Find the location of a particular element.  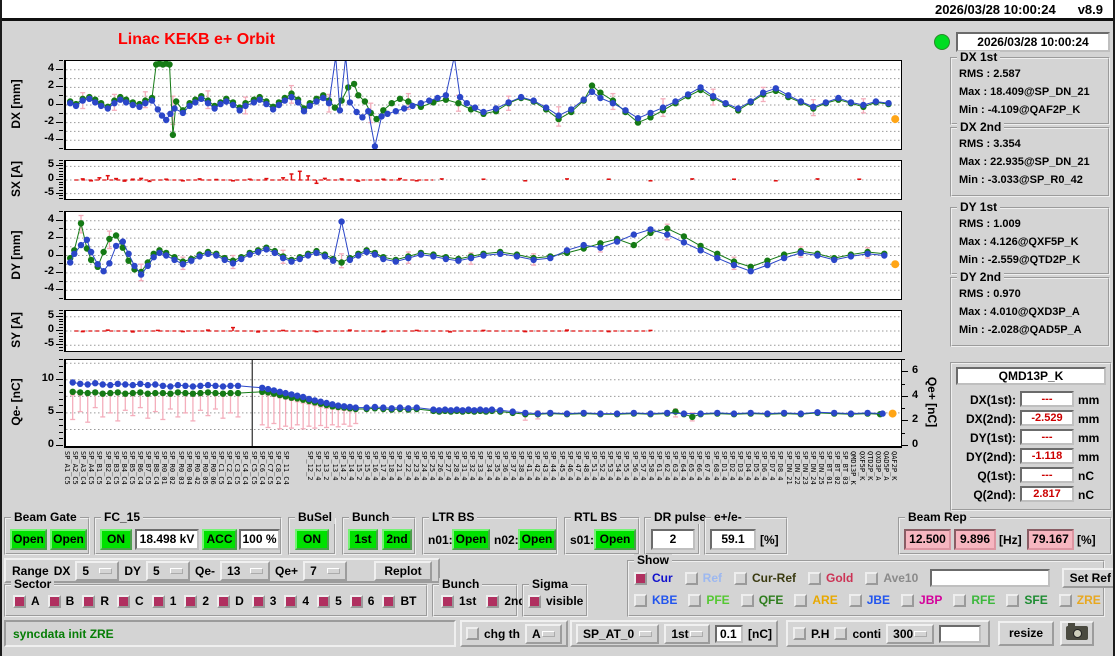

busel-on-button: ON is located at coordinates (312, 539).